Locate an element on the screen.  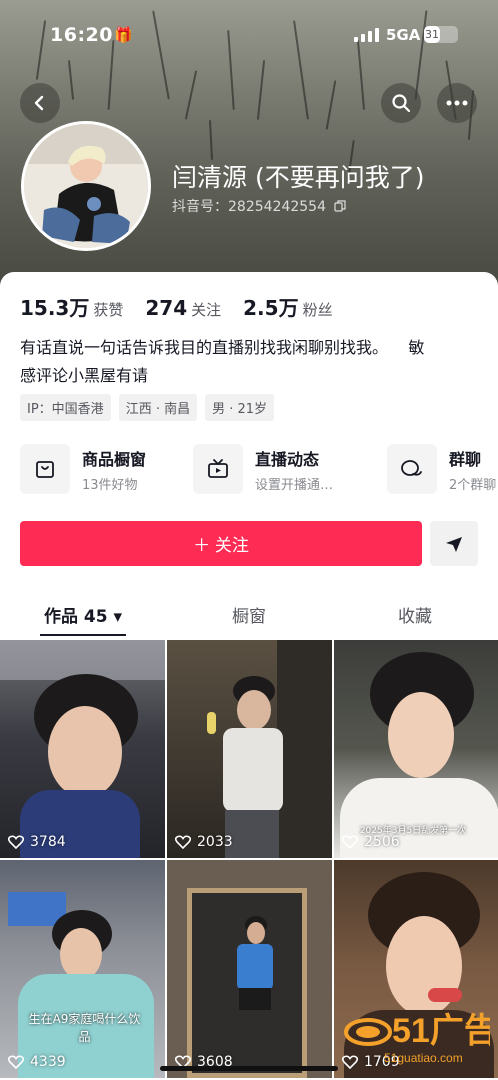
signal-icon is located at coordinates (367, 35).